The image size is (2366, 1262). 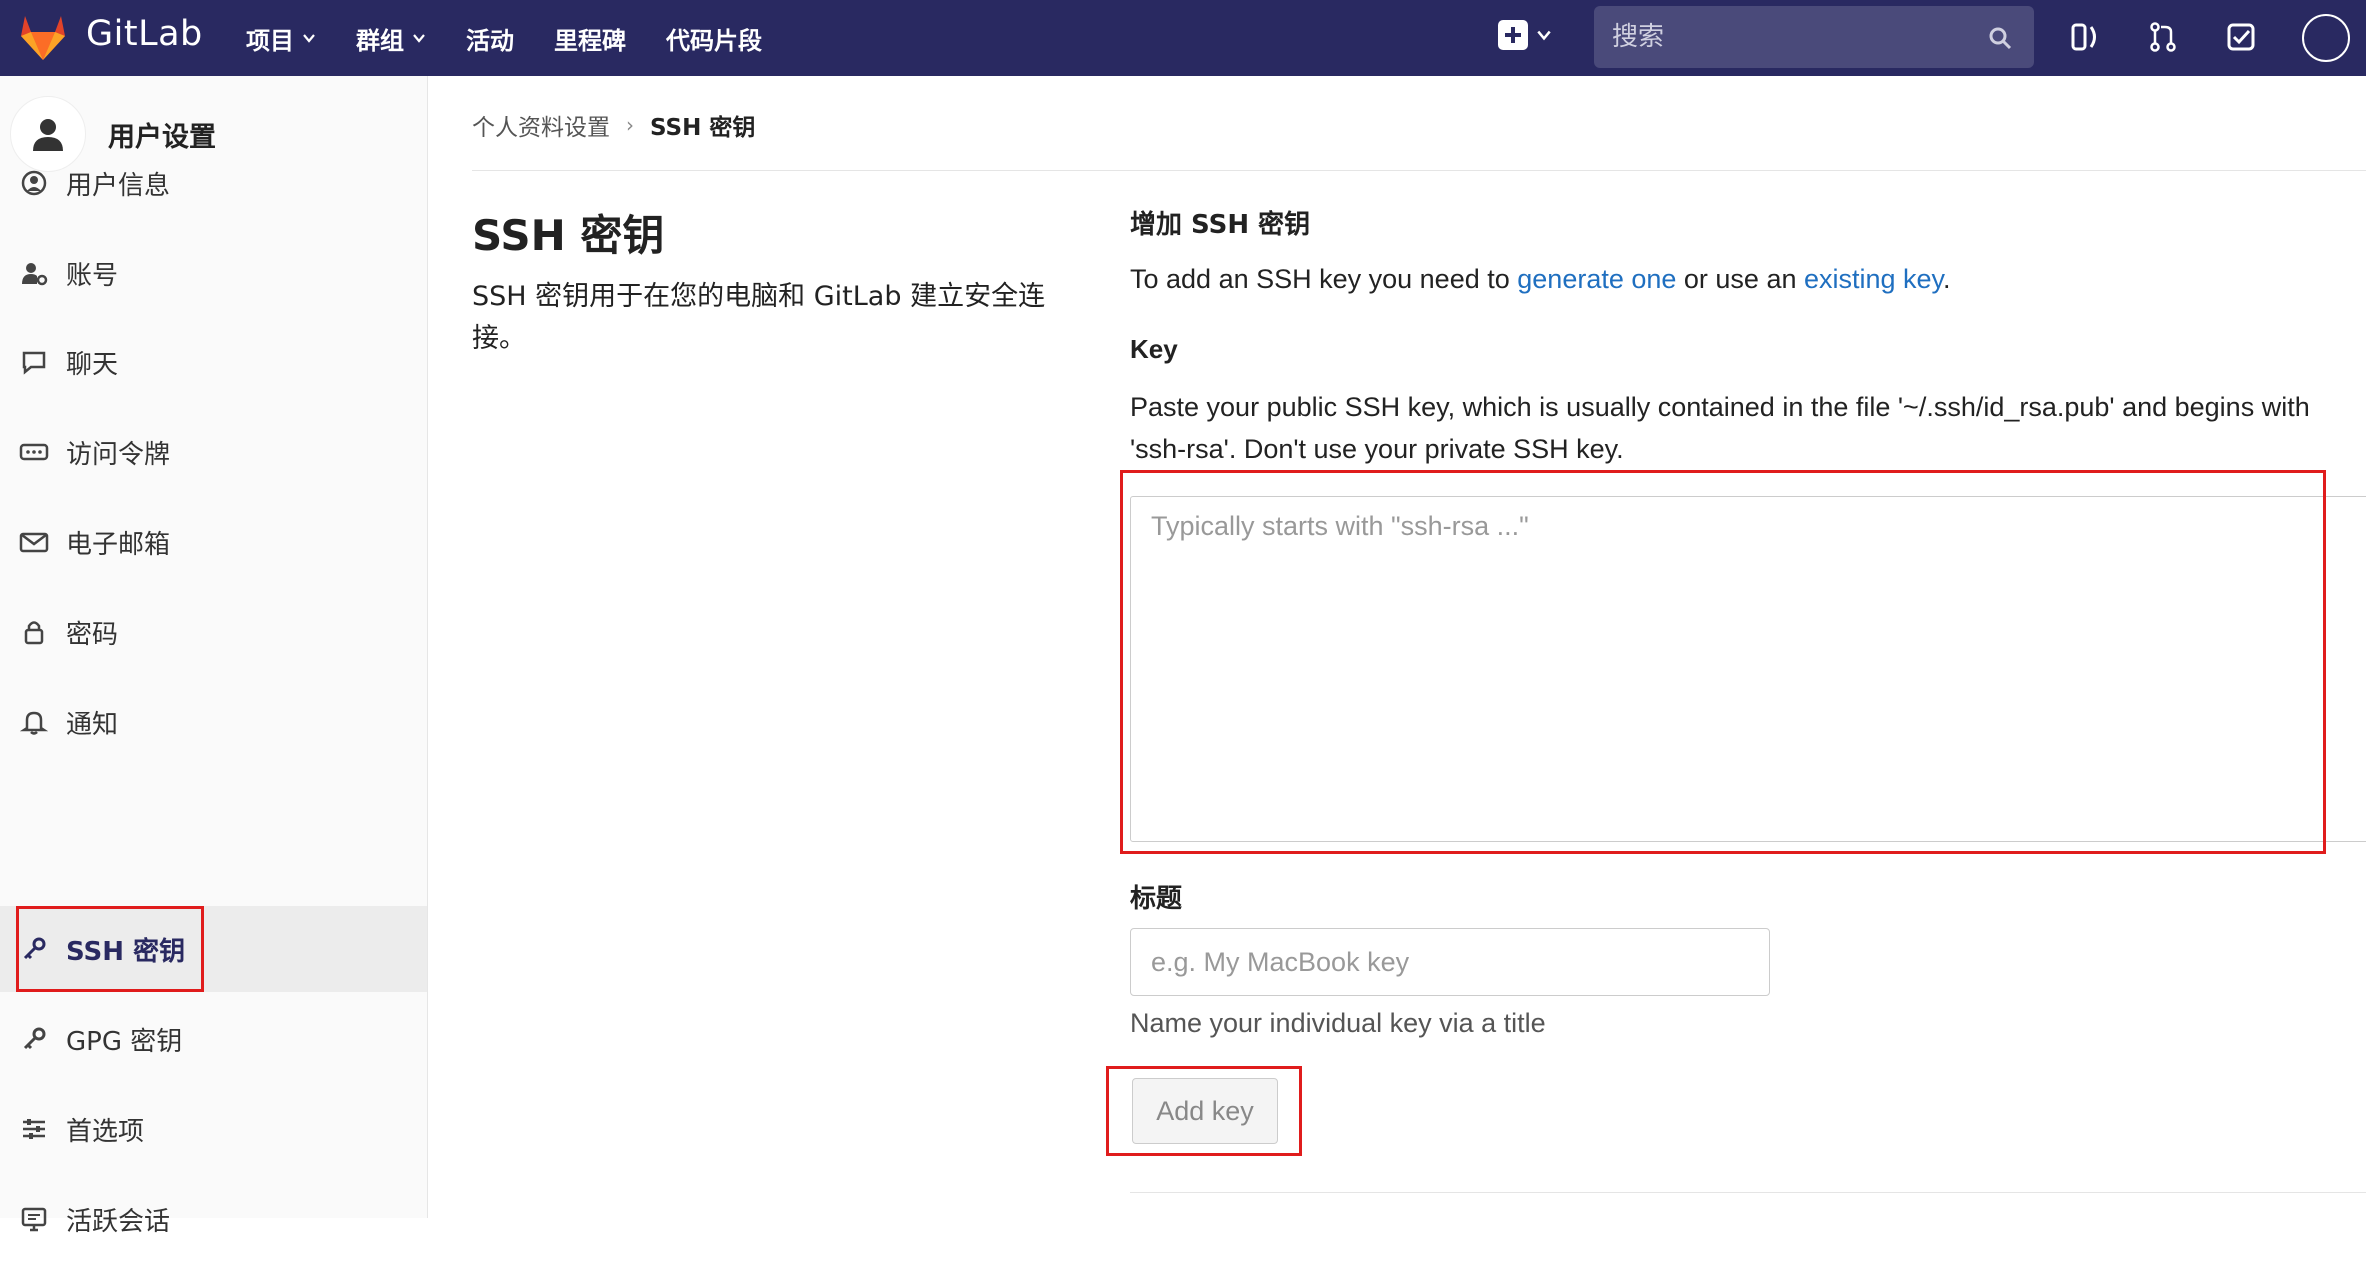 What do you see at coordinates (568, 235) in the screenshot?
I see `page-title: SSH 密钥` at bounding box center [568, 235].